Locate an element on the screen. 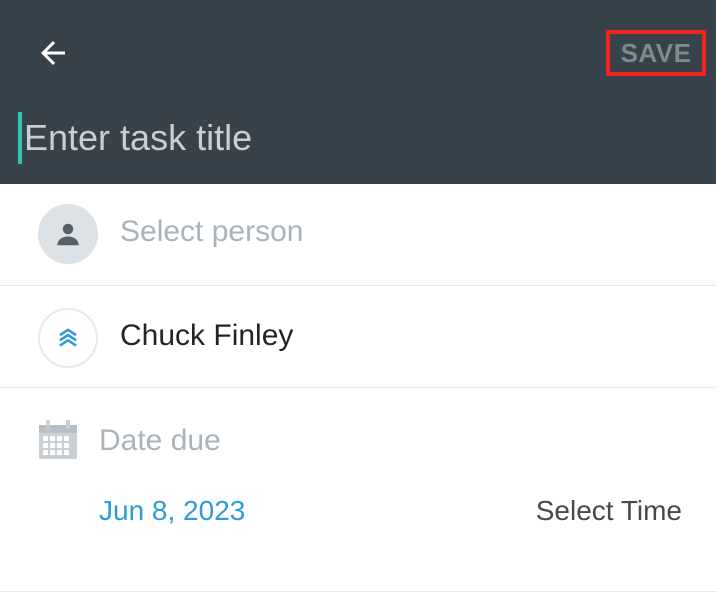  back-button is located at coordinates (53, 53).